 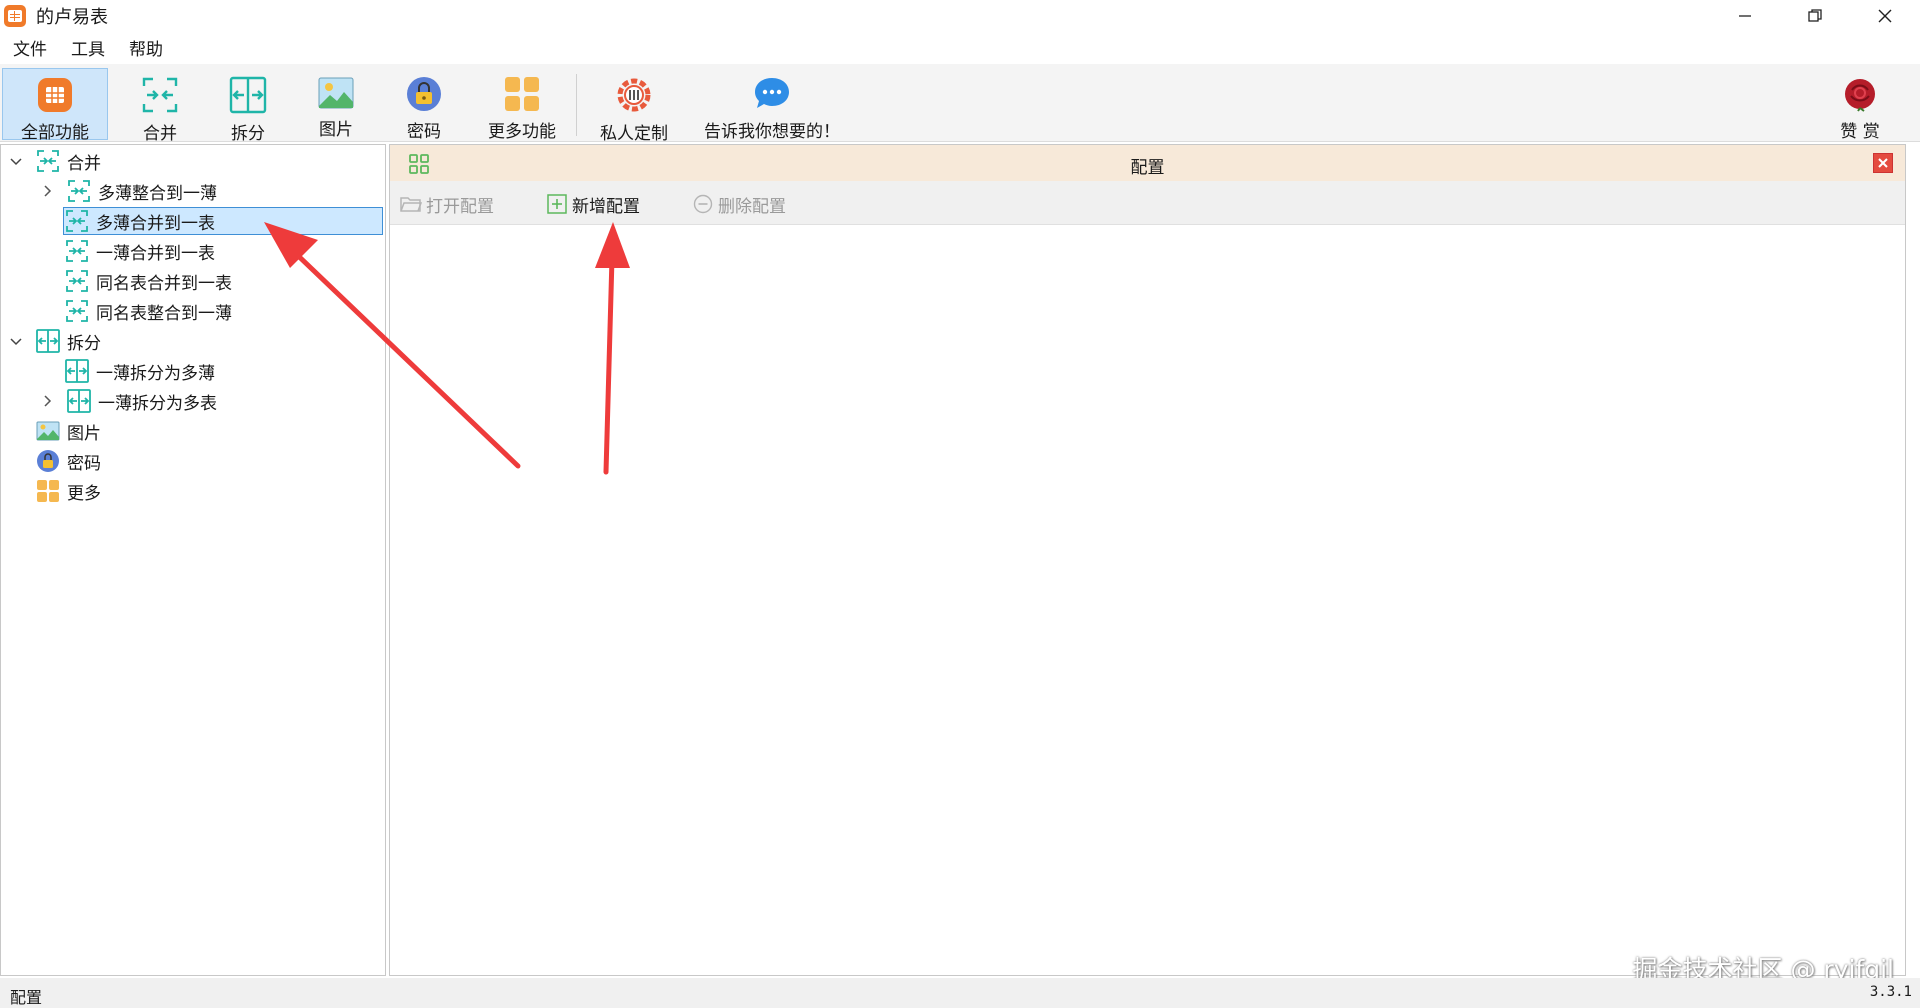 What do you see at coordinates (960, 104) in the screenshot?
I see `main-toolbar: 全部功能 合并 拆分 图片 密码 更多功能 私人定制 告诉我你想要的！ 赞 赏` at bounding box center [960, 104].